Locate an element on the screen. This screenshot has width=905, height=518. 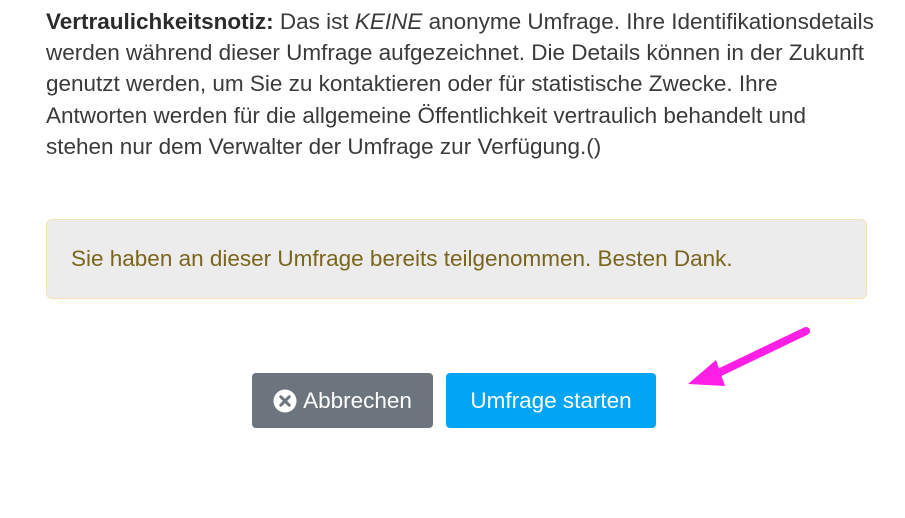
start-survey-button: Umfrage starten is located at coordinates (551, 400).